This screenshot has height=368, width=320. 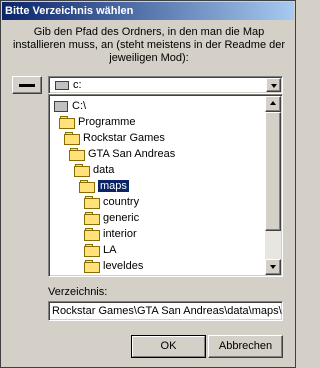 I want to click on network-icon, so click(x=27, y=85).